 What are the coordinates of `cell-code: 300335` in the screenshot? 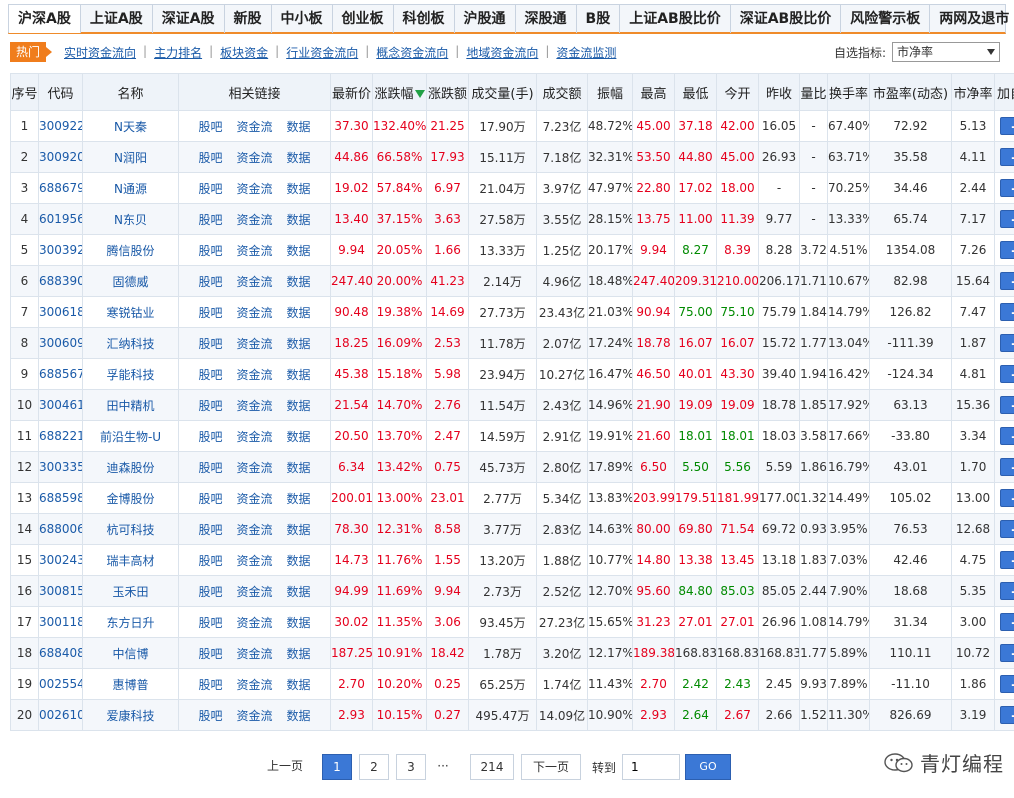 It's located at (60, 467).